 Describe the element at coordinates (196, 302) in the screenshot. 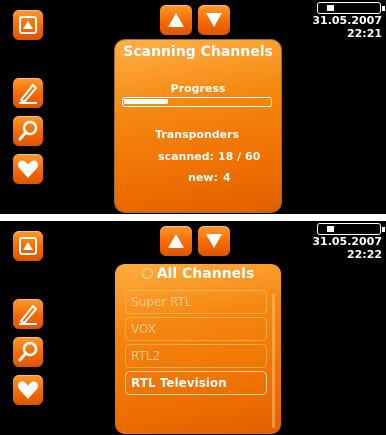

I see `channel-item: Super RTL` at that location.